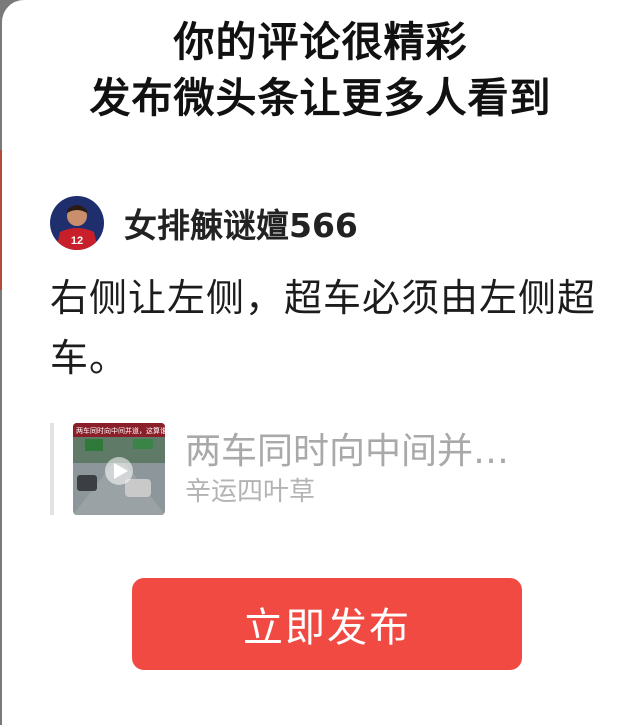 The image size is (639, 725). What do you see at coordinates (327, 624) in the screenshot?
I see `publish-now-button: 立即发布` at bounding box center [327, 624].